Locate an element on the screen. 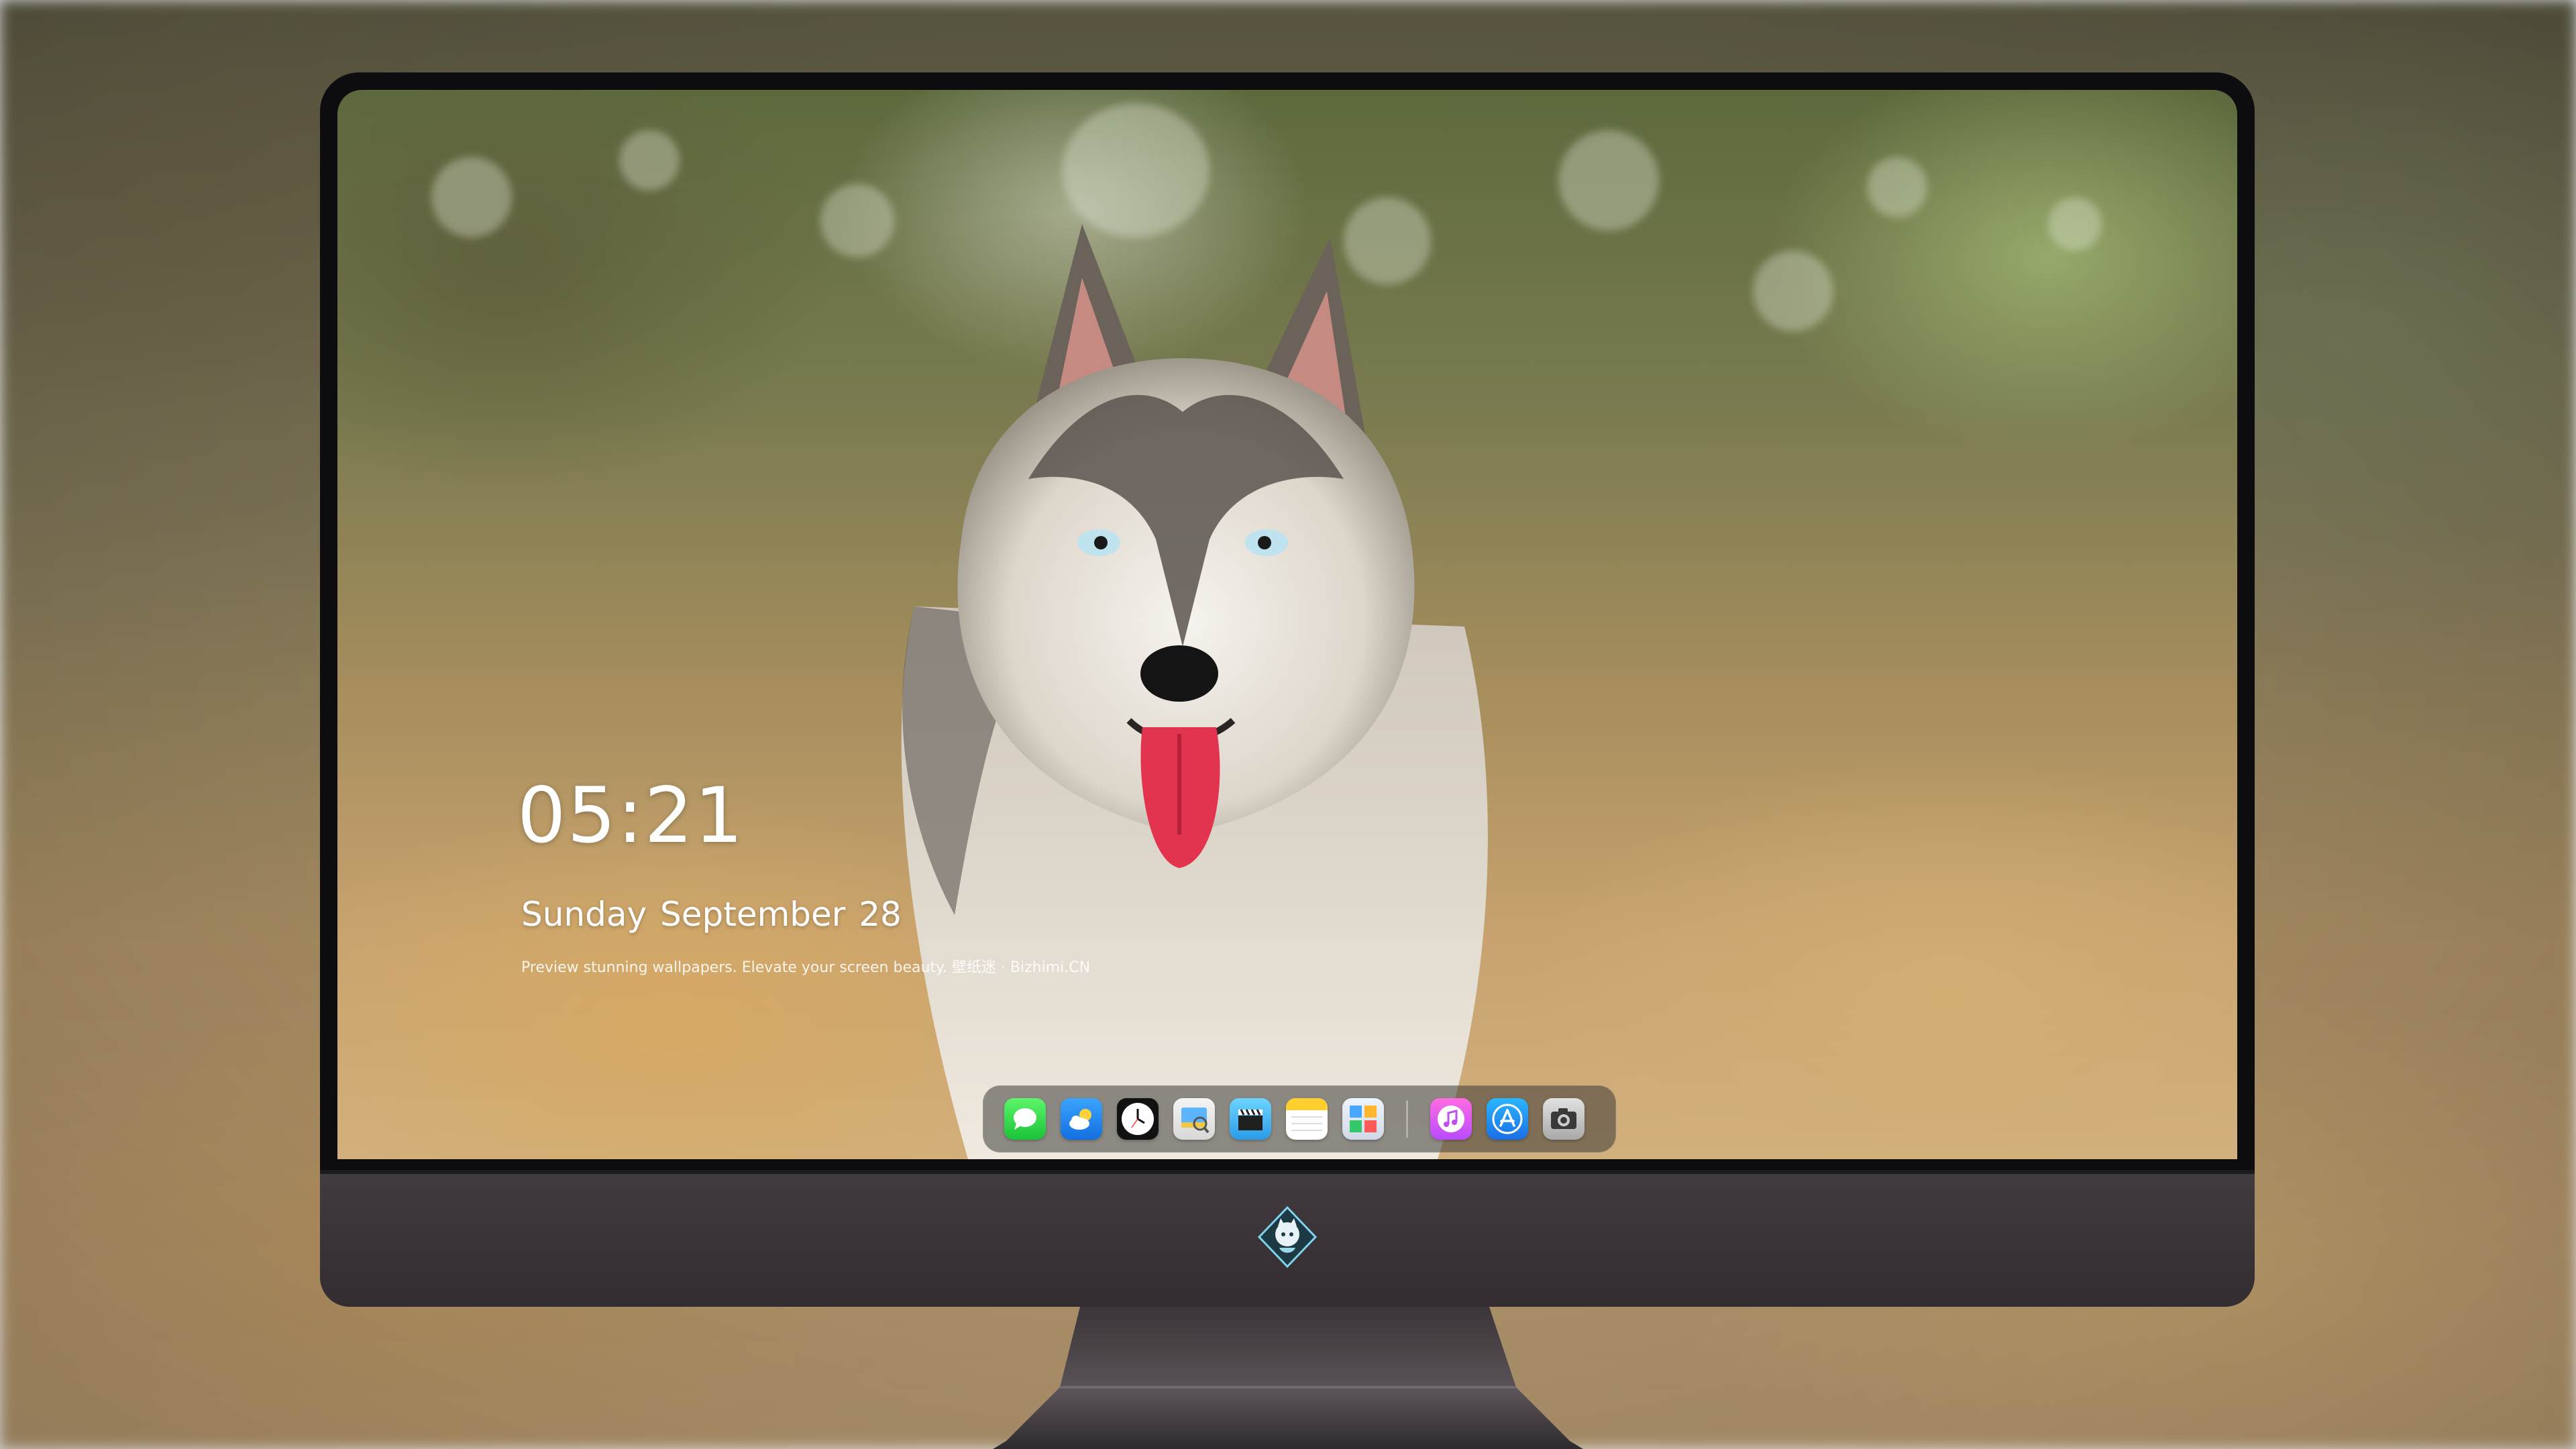 The width and height of the screenshot is (2576, 1449). dock-app-messages is located at coordinates (1025, 1119).